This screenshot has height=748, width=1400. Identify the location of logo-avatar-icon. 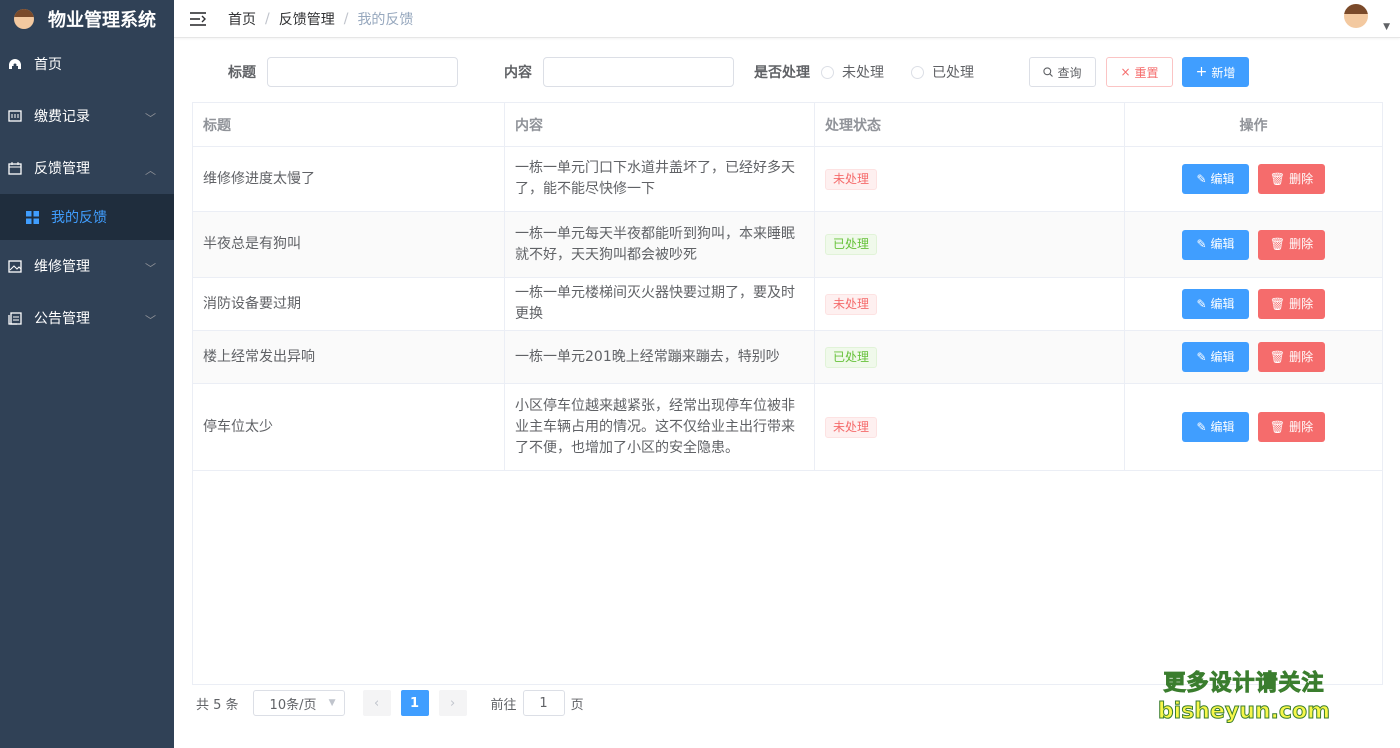
(24, 19).